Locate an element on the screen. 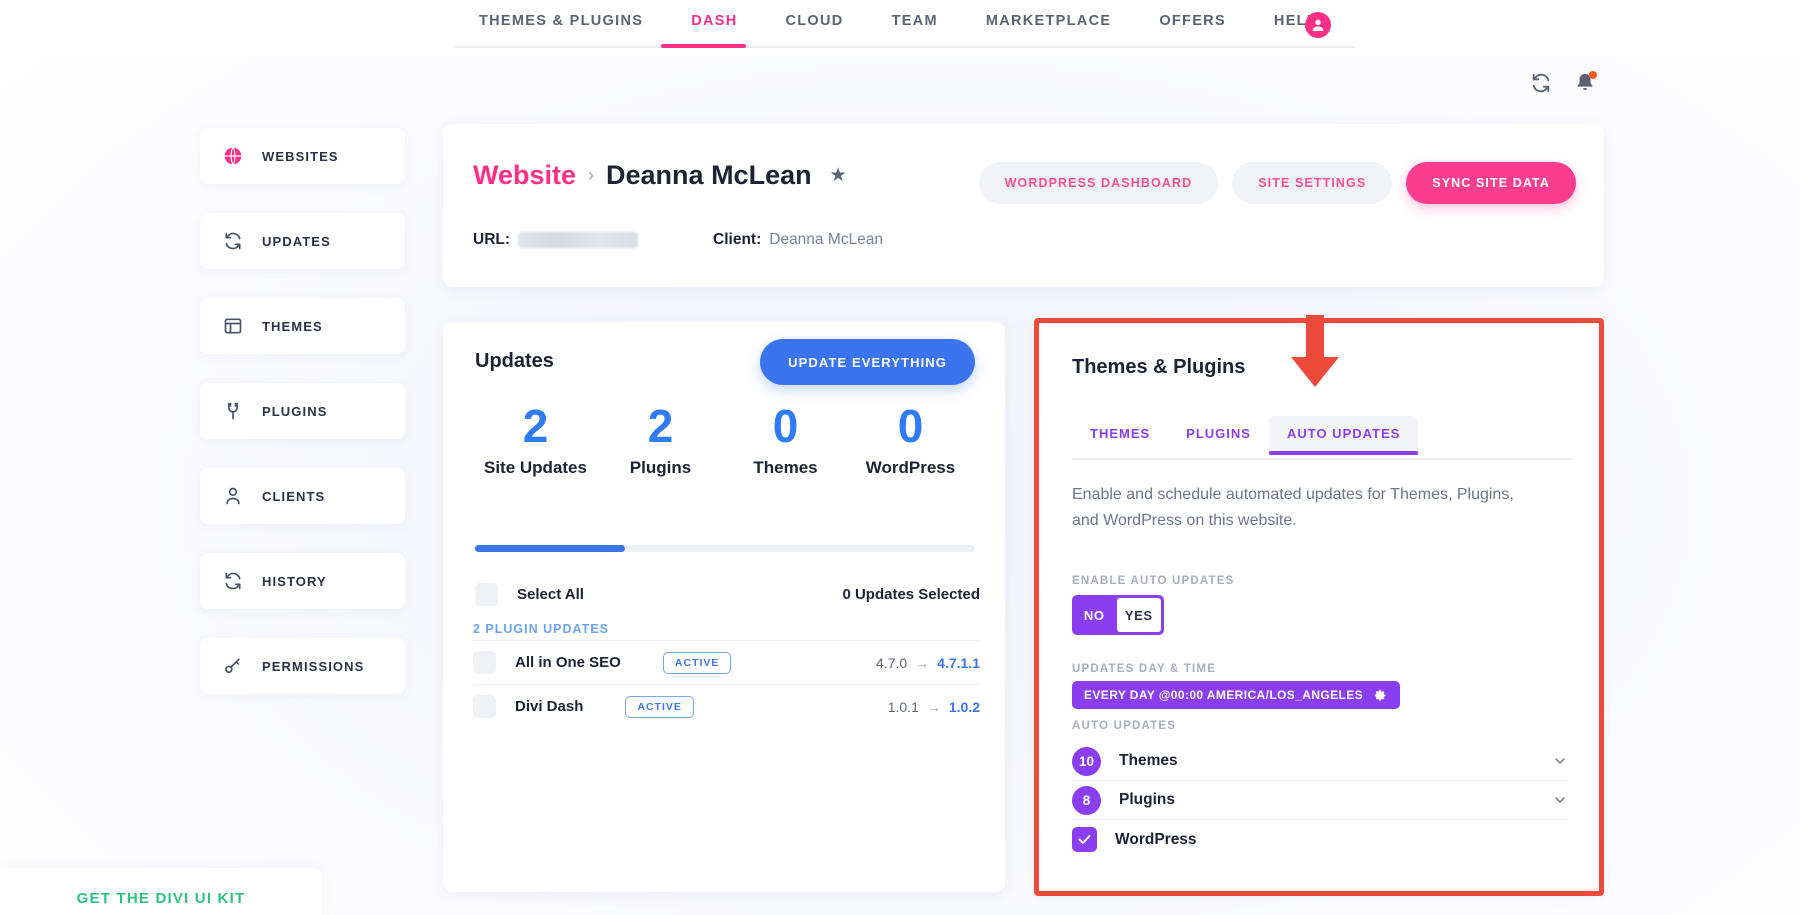 The image size is (1800, 915). client-value: Deanna McLean is located at coordinates (826, 239).